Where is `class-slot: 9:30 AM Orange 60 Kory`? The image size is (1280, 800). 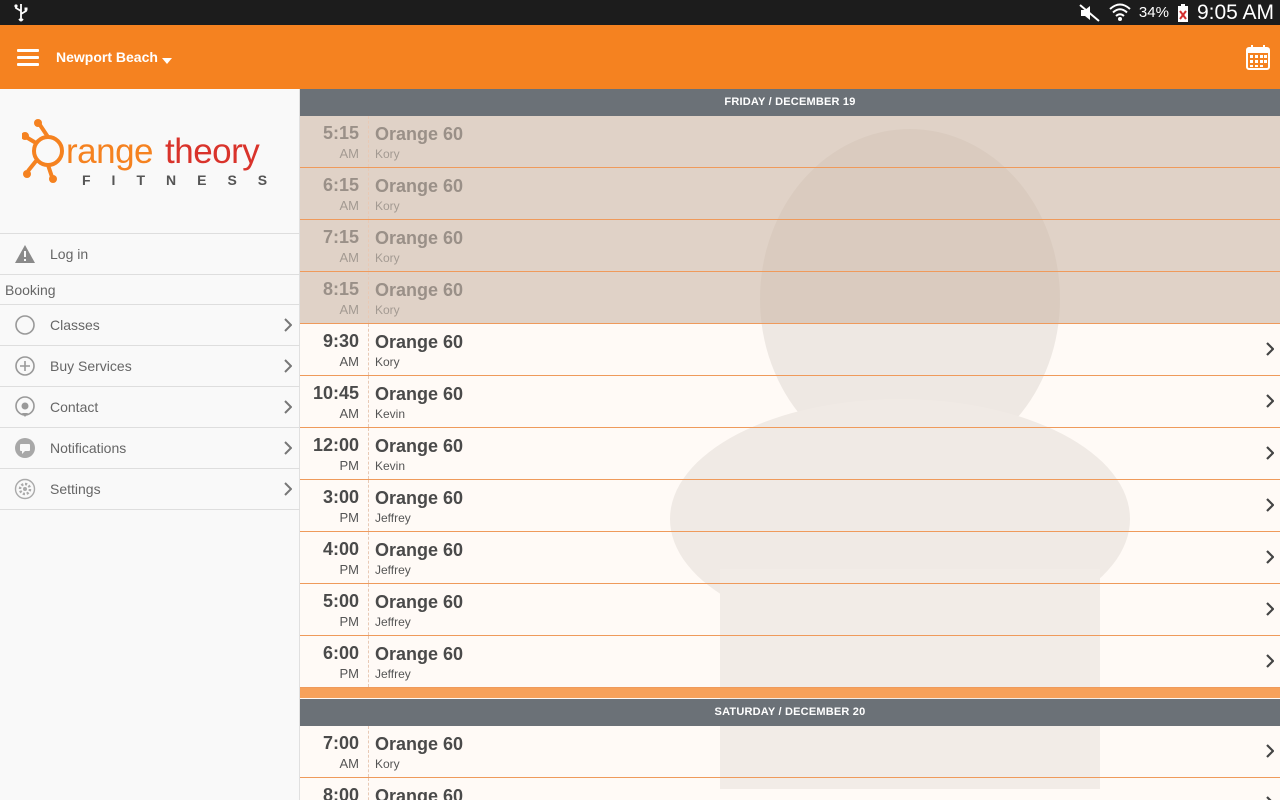
class-slot: 9:30 AM Orange 60 Kory is located at coordinates (790, 350).